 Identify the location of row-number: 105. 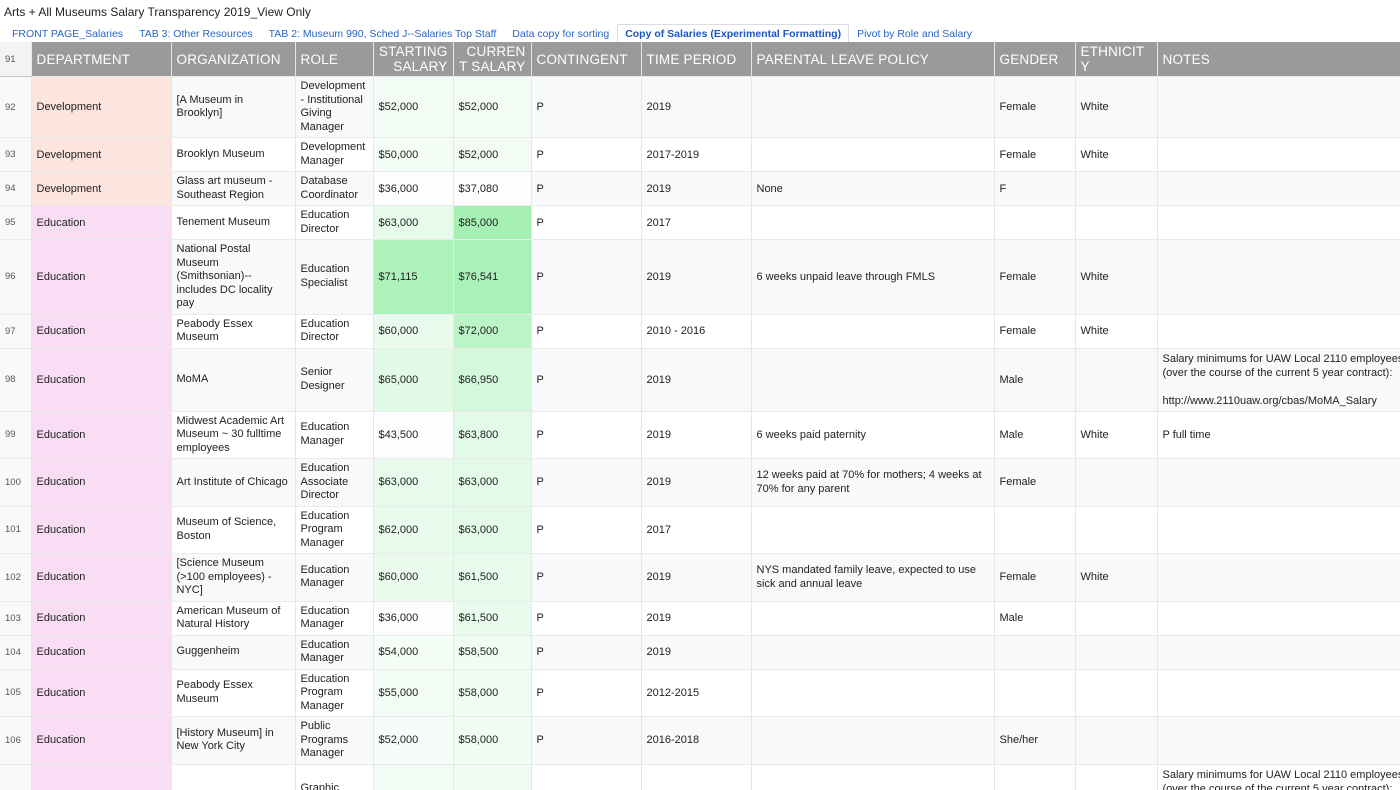
(16, 693).